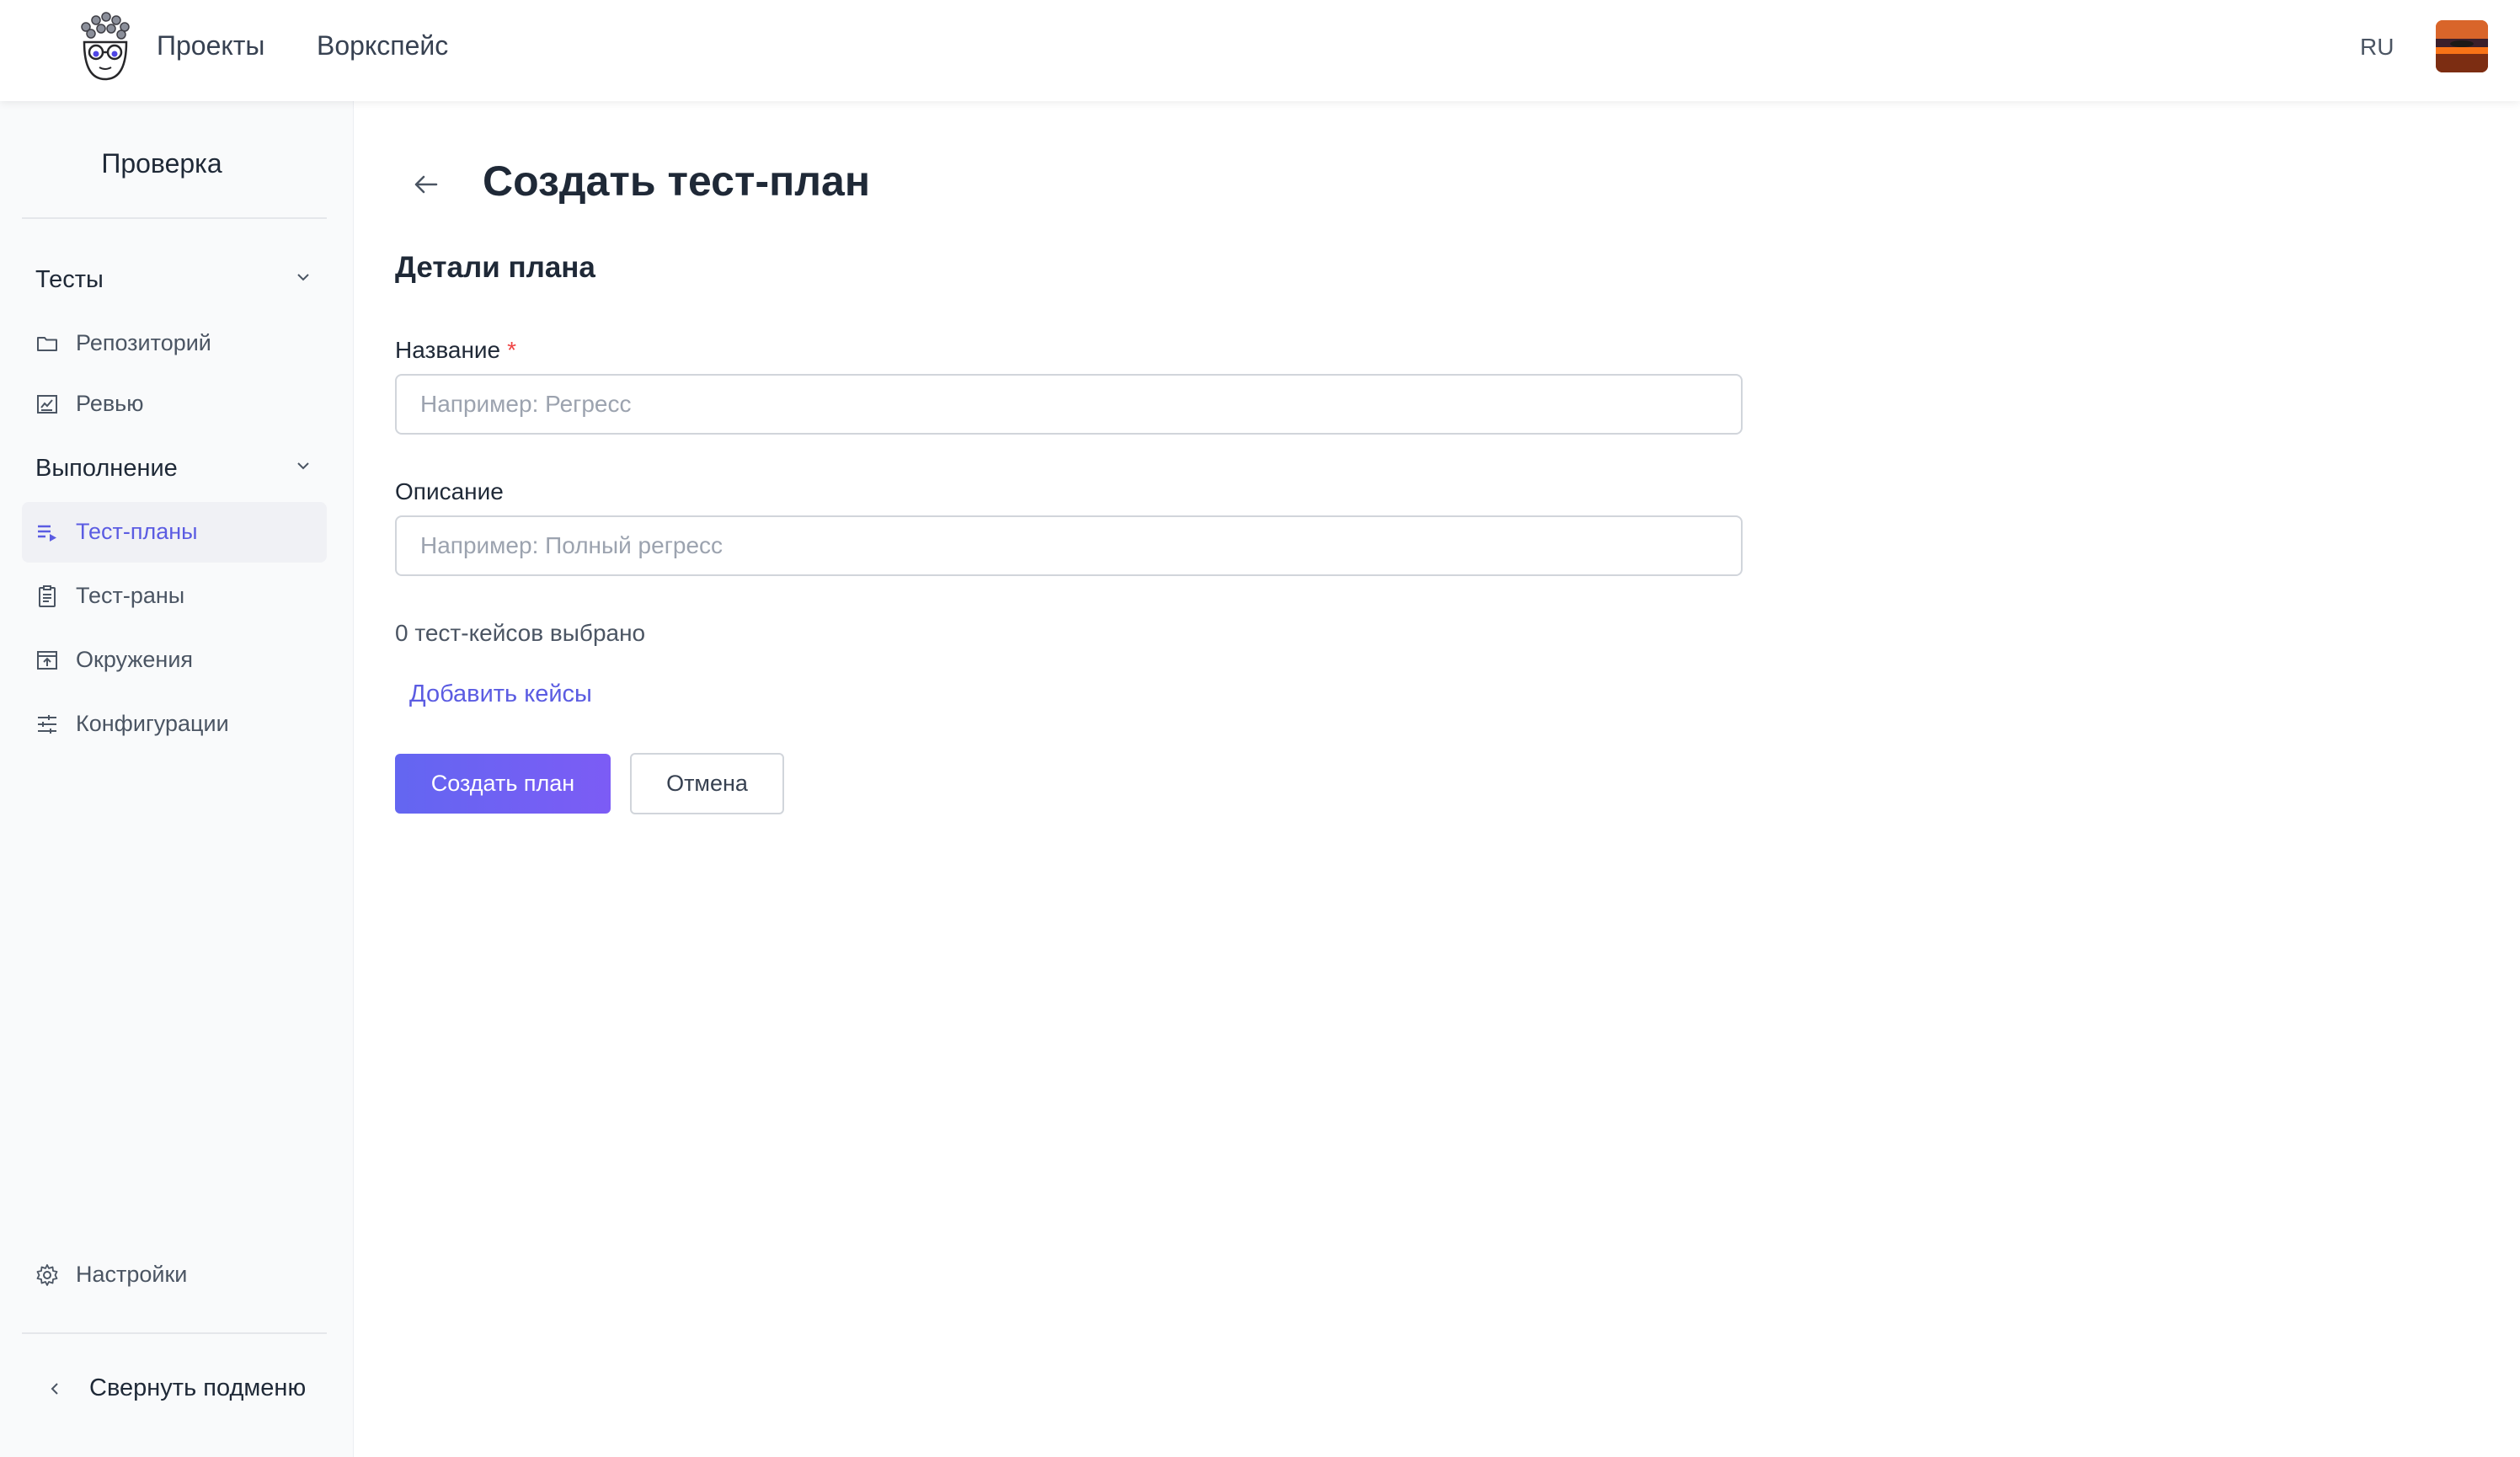  I want to click on plan-description-input, so click(1069, 545).